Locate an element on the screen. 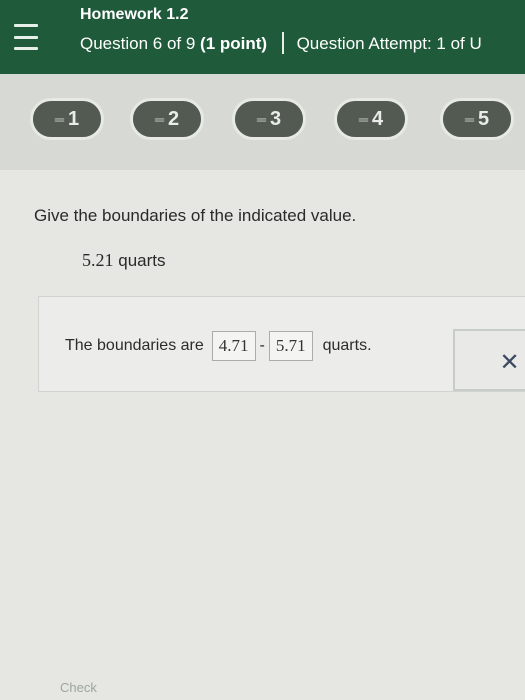  question-nav-3: ═ 3 is located at coordinates (269, 119).